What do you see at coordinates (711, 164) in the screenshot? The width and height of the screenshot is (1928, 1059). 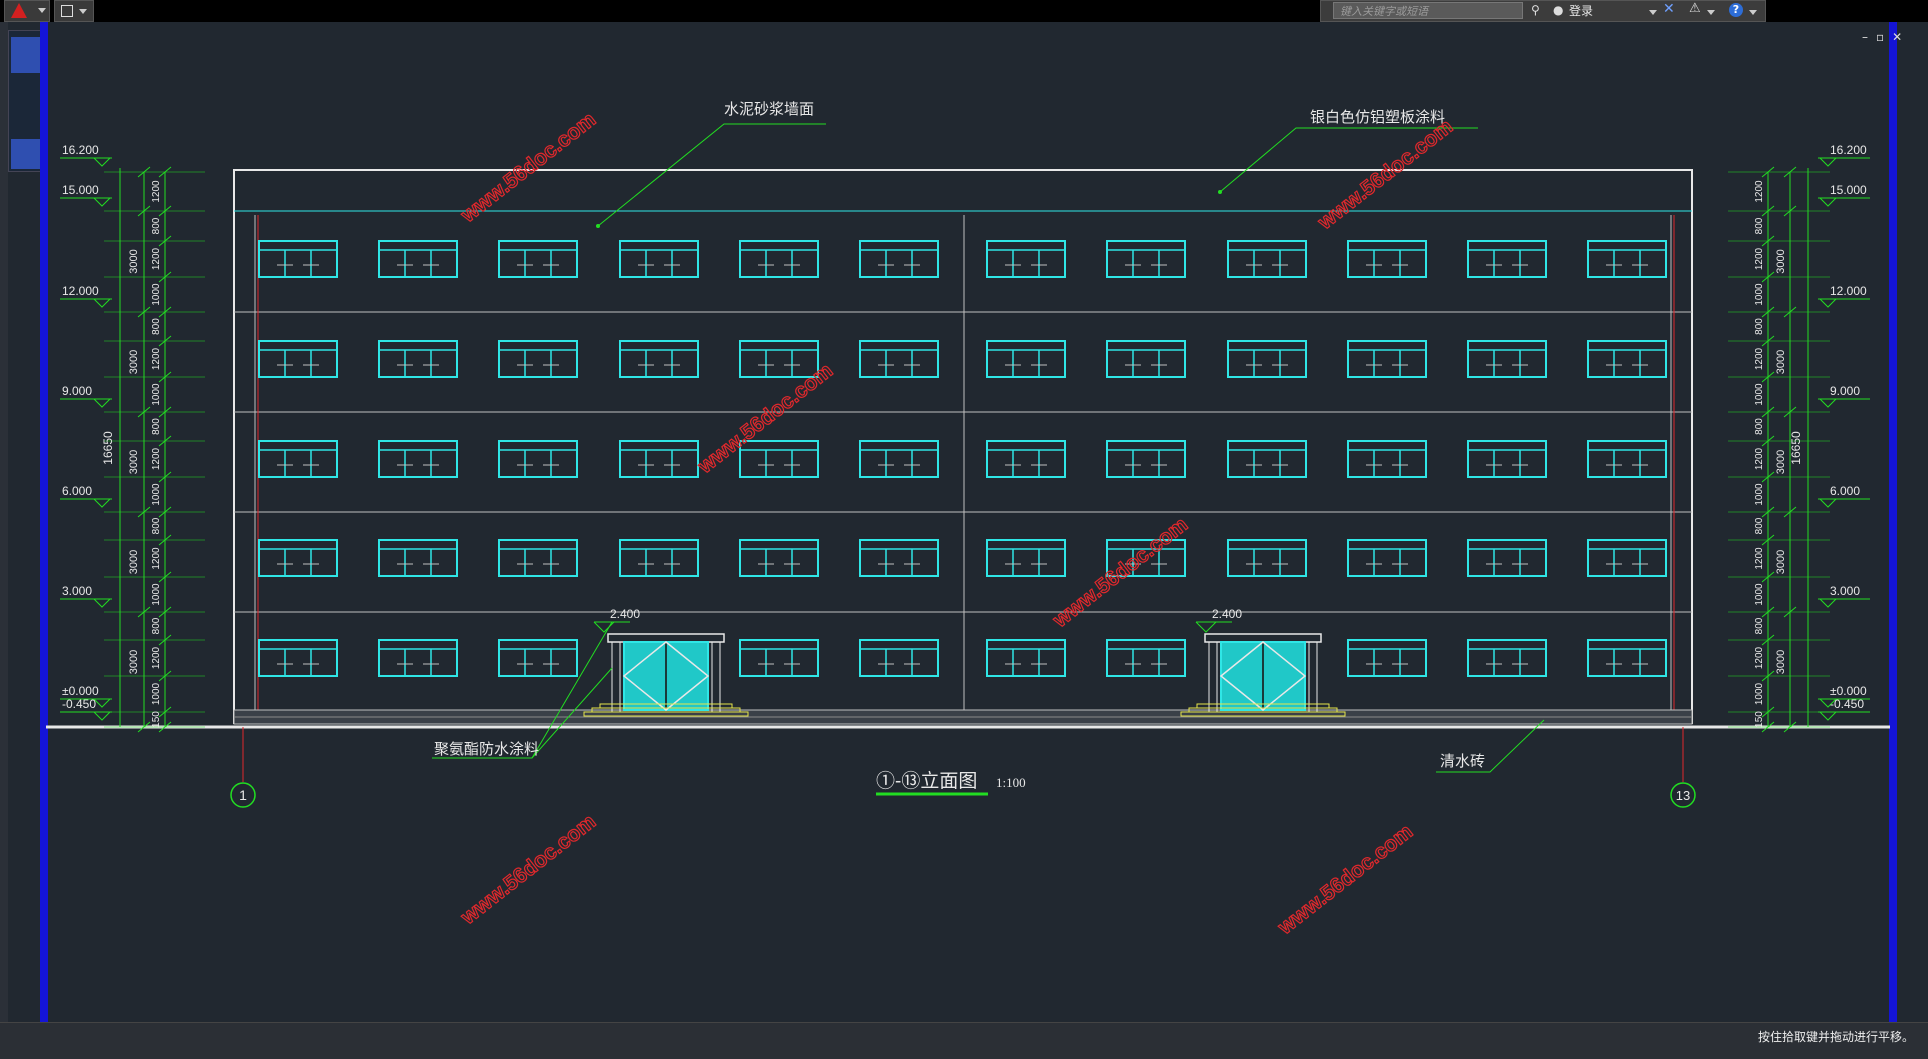 I see `callout-cement-mortar: 水泥砂浆墙面` at bounding box center [711, 164].